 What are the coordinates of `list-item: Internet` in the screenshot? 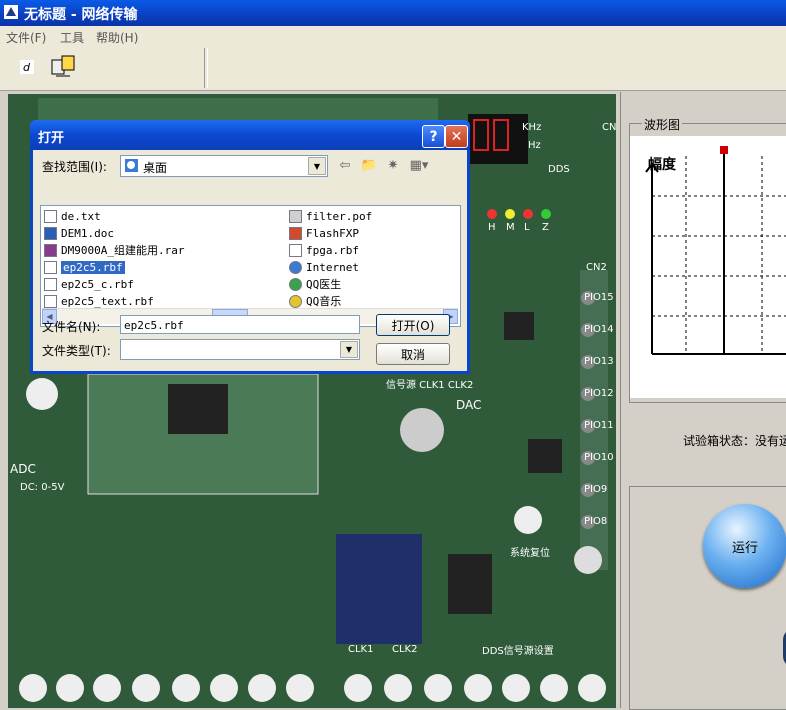 It's located at (324, 267).